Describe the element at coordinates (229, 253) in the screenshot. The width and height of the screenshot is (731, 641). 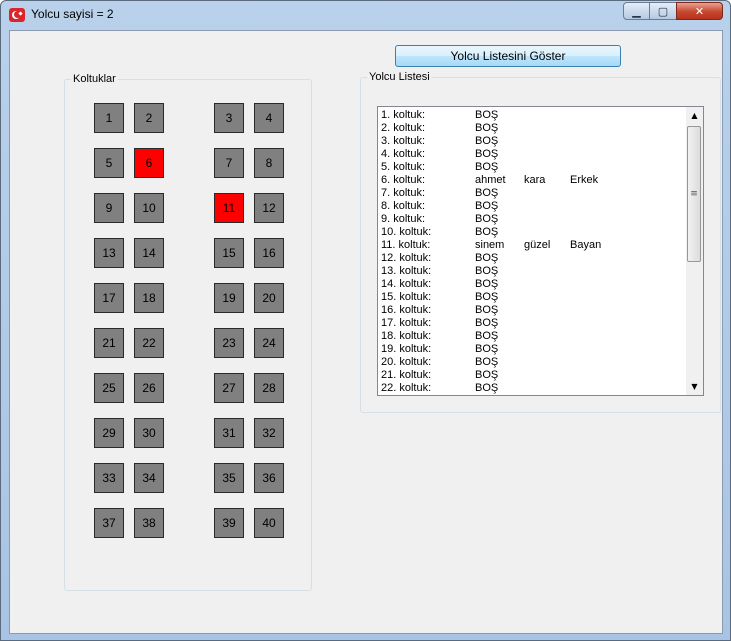
I see `seat-button-15: 15` at that location.